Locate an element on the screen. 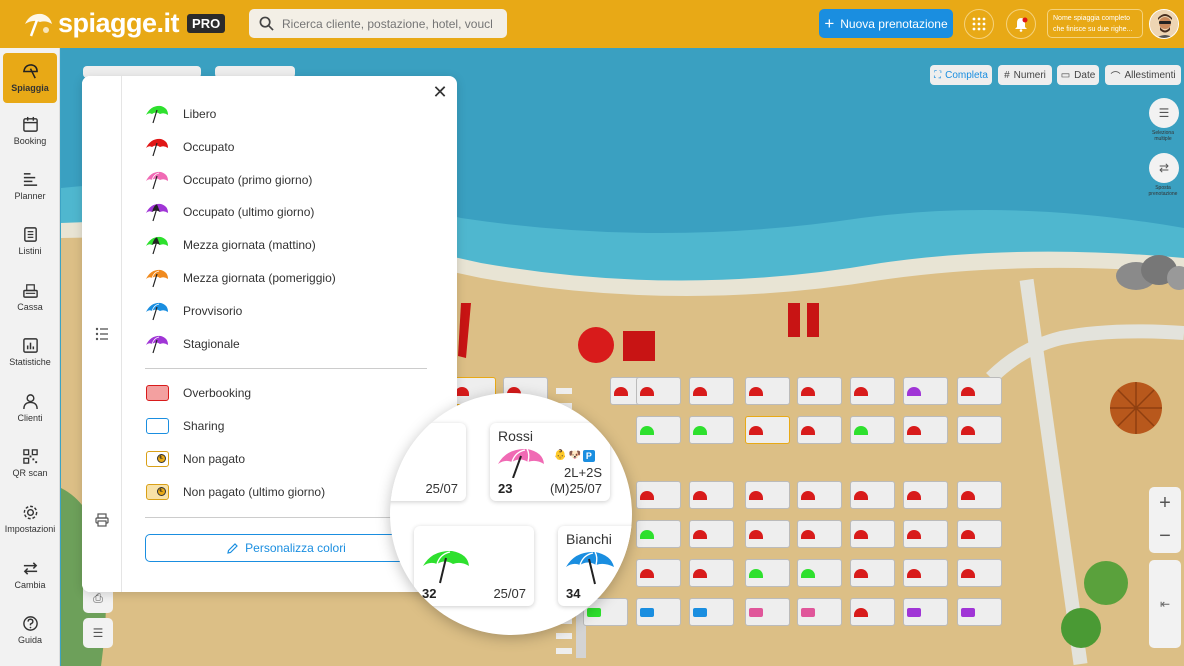 The image size is (1184, 666). zoom-in-button: + is located at coordinates (1165, 503).